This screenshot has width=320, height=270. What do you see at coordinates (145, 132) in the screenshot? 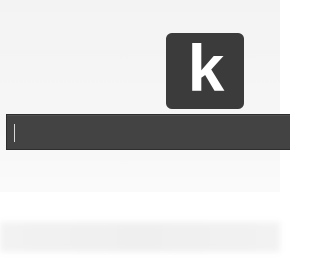
I see `search-input` at bounding box center [145, 132].